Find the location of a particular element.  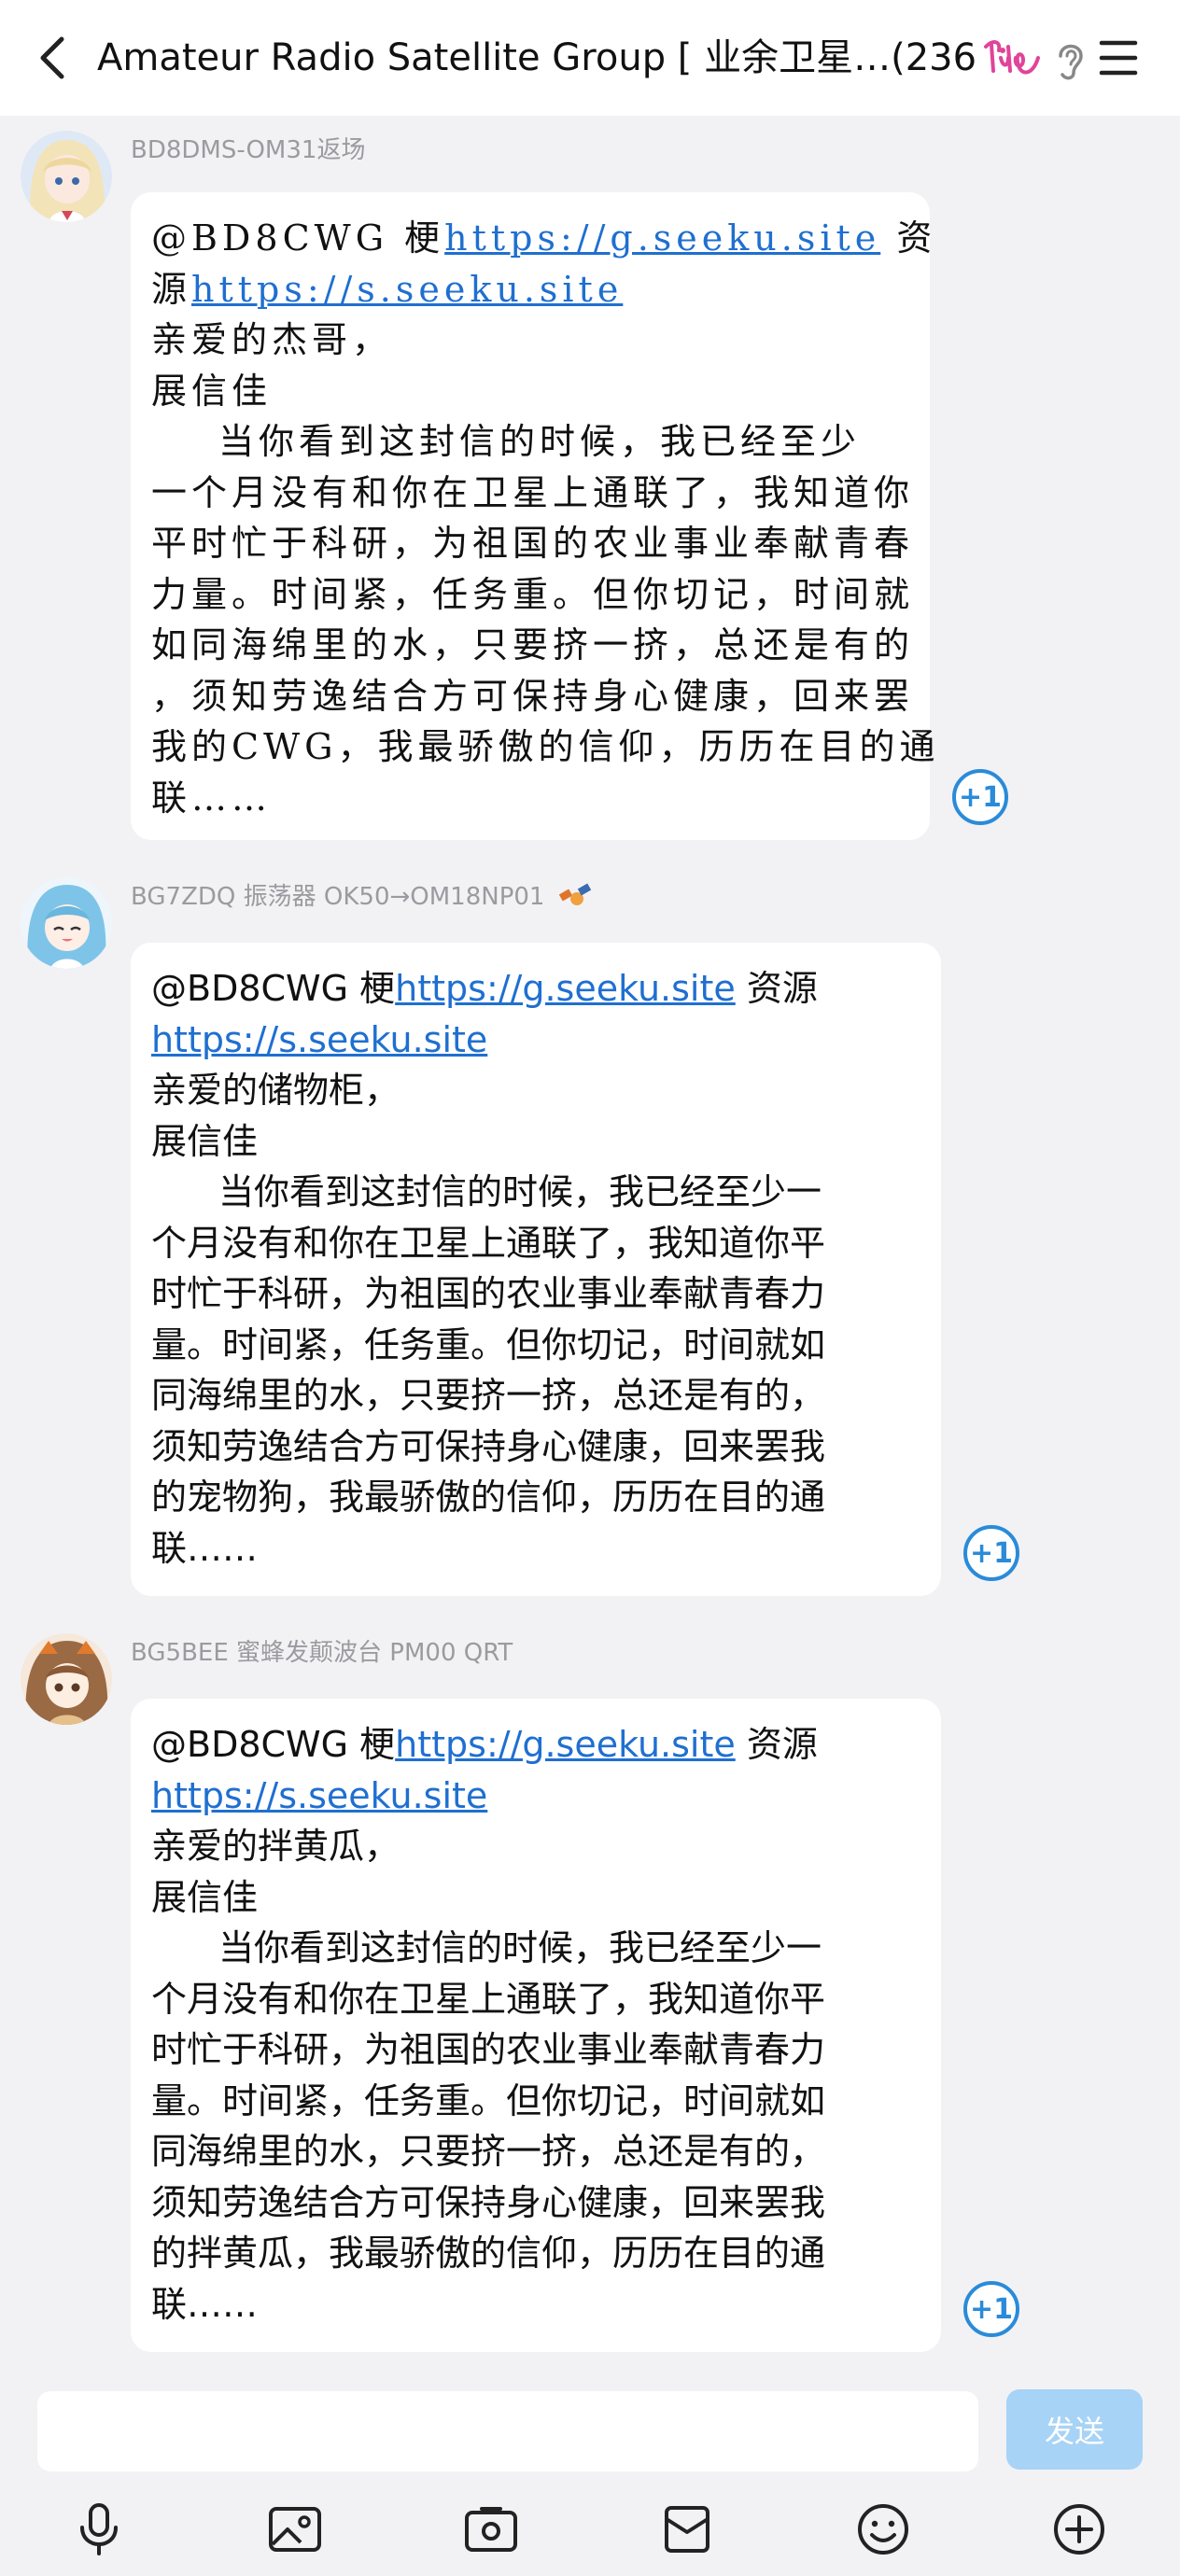

sender-name: BG7ZDQ 振荡器 OK50→OM18NP01 is located at coordinates (362, 897).